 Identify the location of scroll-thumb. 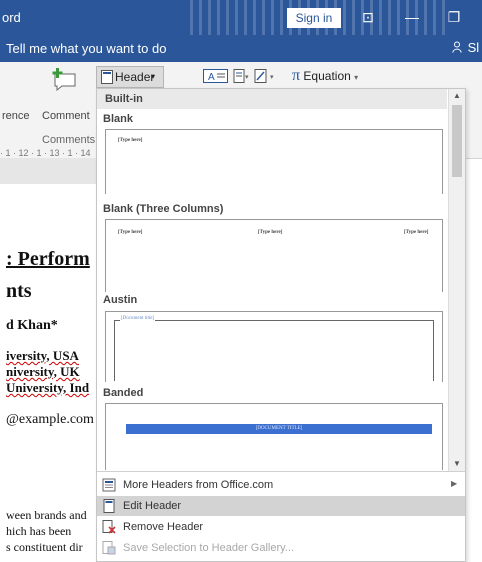
(457, 141).